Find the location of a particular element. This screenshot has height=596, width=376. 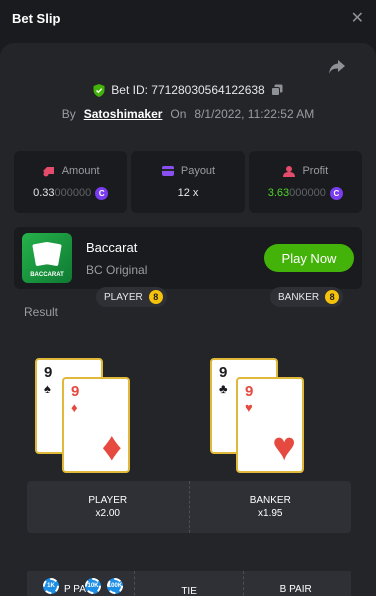

player-bet-label: PLAYER is located at coordinates (108, 500).